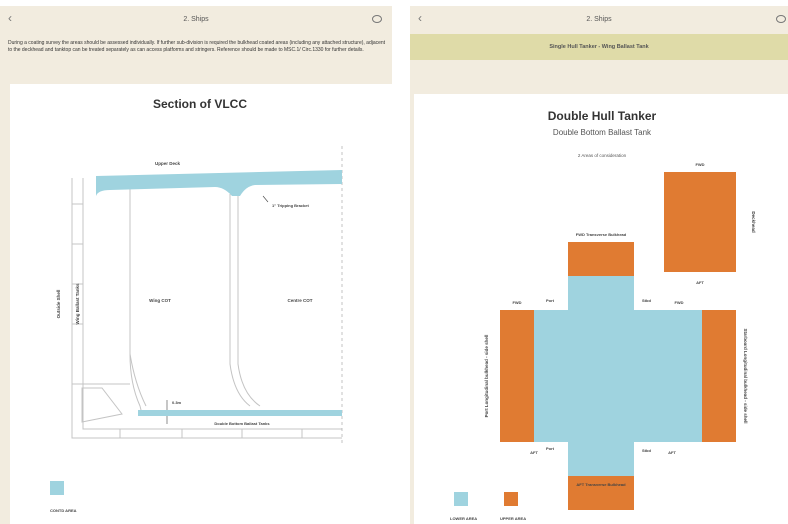 Image resolution: width=788 pixels, height=524 pixels. I want to click on label-tripping-bracket: 1" Tripping Bracket, so click(290, 205).